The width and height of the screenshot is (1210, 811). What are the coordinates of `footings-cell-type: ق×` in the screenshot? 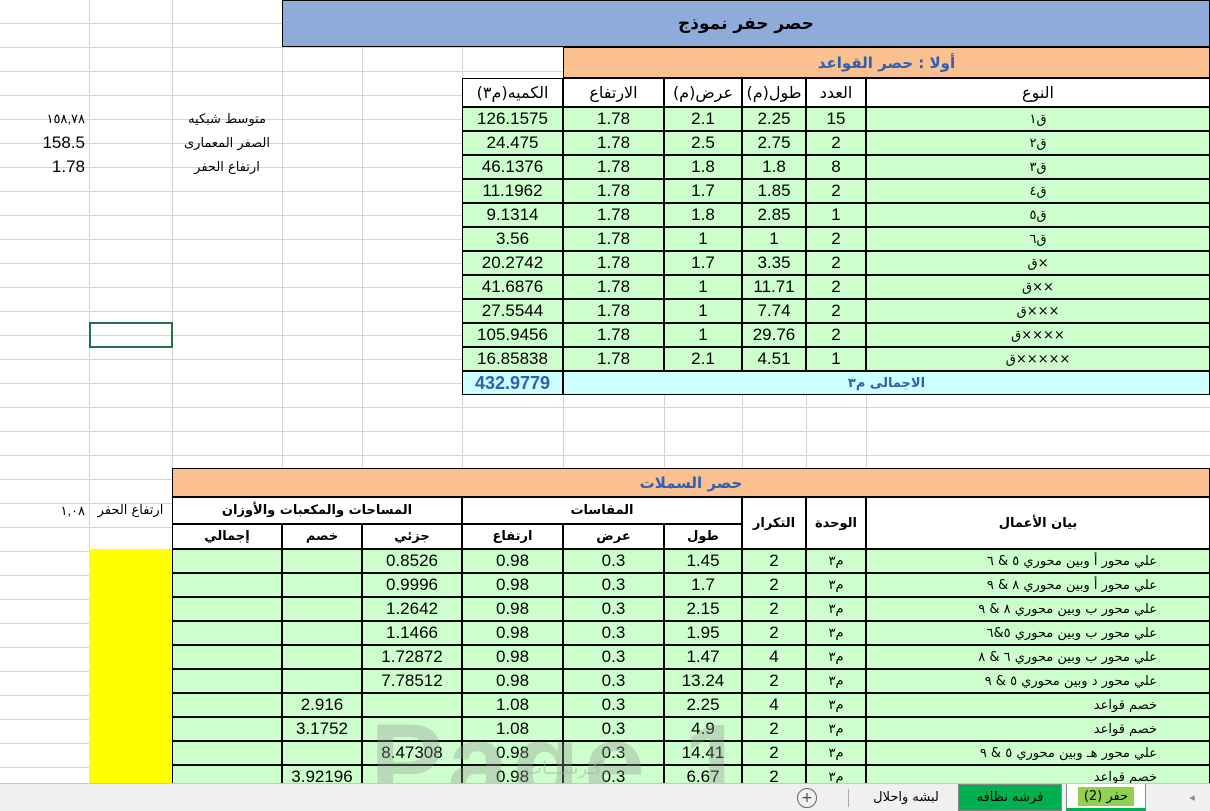 It's located at (1038, 263).